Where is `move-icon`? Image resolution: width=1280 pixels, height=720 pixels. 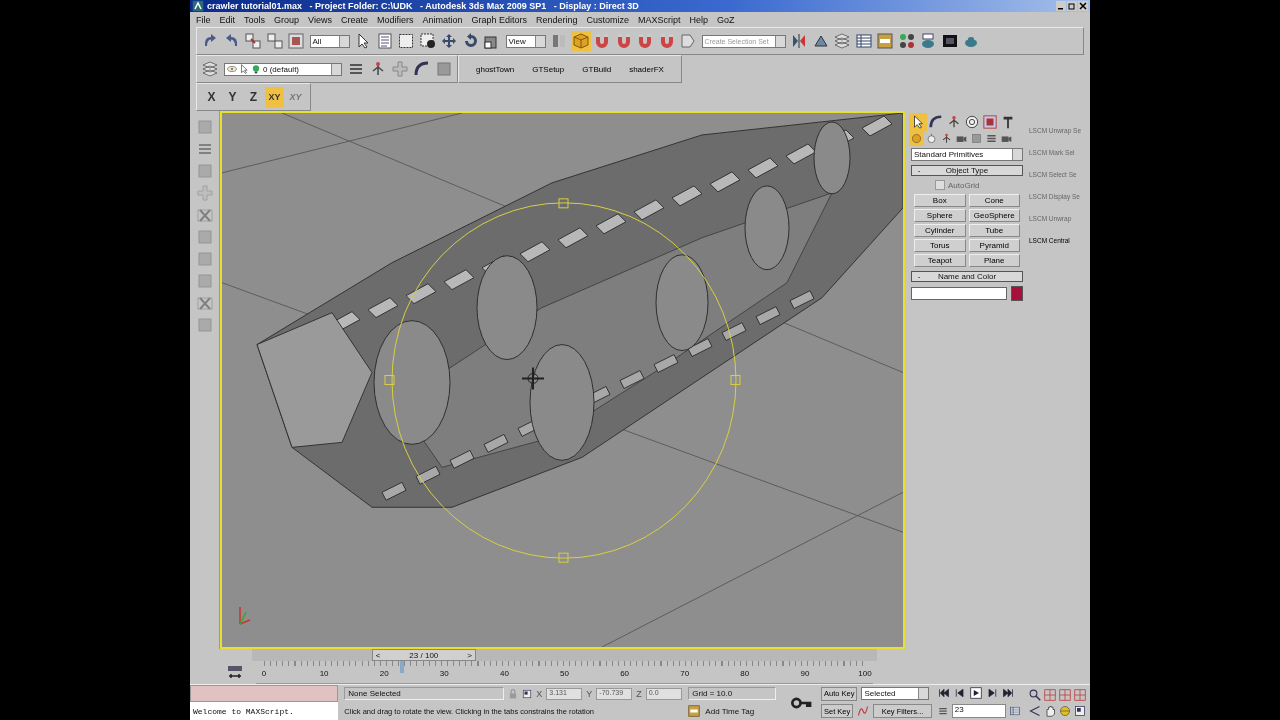
move-icon is located at coordinates (449, 41).